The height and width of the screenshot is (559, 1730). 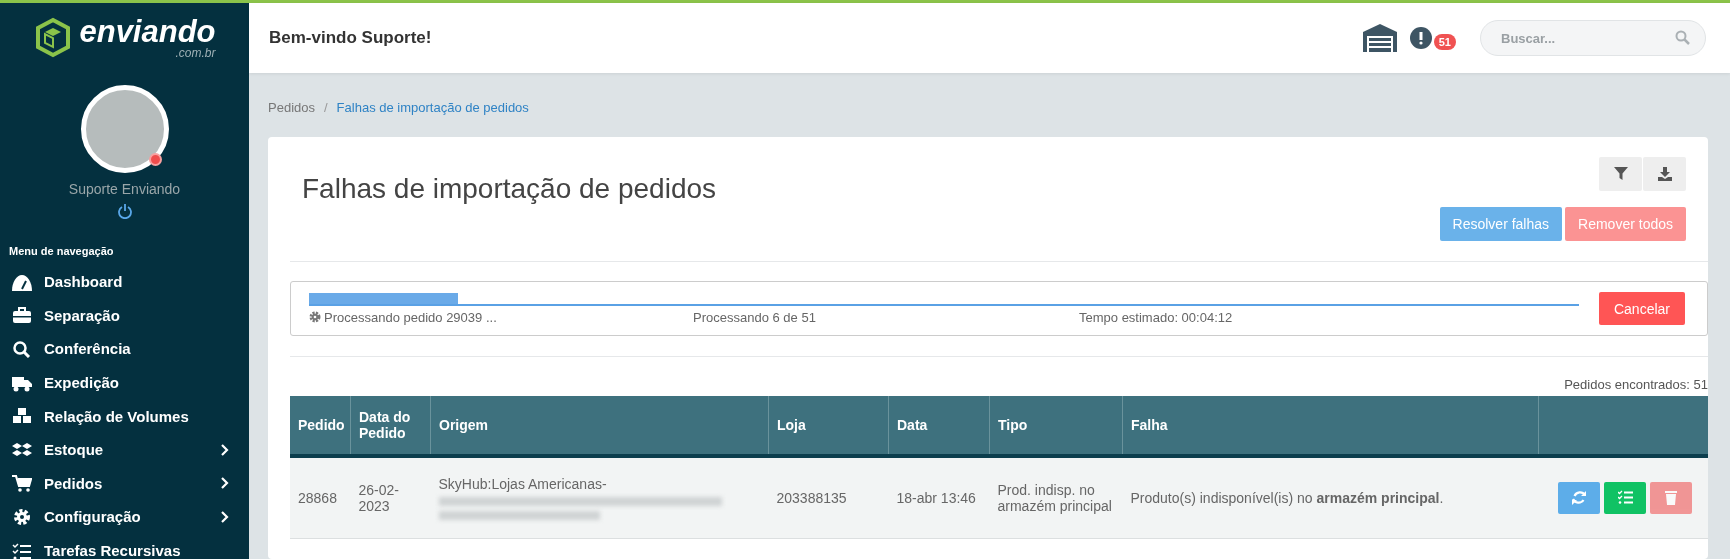 I want to click on table-cell: 26-02-2023, so click(x=390, y=497).